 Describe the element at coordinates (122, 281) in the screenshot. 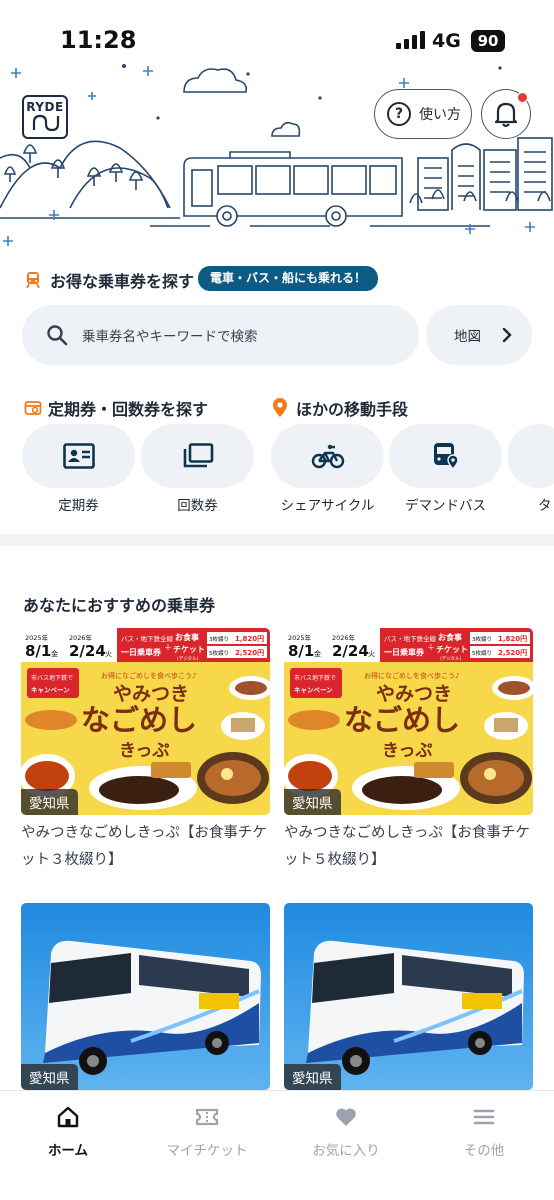

I see `ticket-search-title: お得な乗車券を探す` at that location.